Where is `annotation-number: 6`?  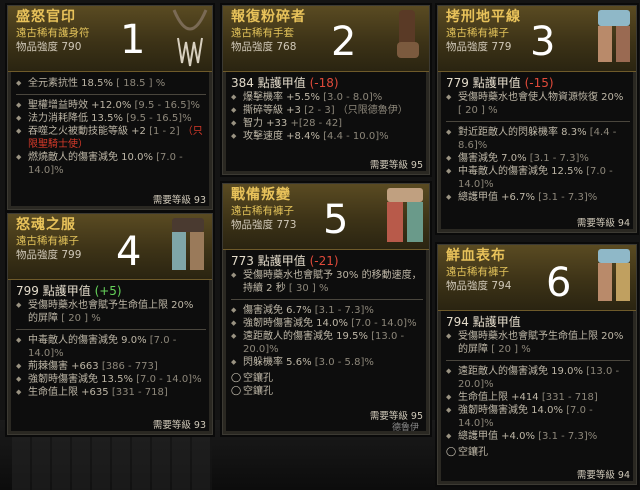
annotation-number: 6 is located at coordinates (559, 283).